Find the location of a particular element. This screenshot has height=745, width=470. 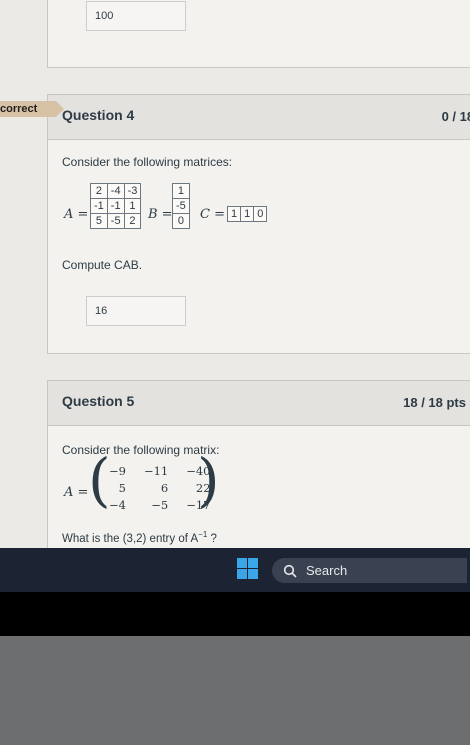

matrix-b-grid: 1 -5 0 is located at coordinates (181, 206).